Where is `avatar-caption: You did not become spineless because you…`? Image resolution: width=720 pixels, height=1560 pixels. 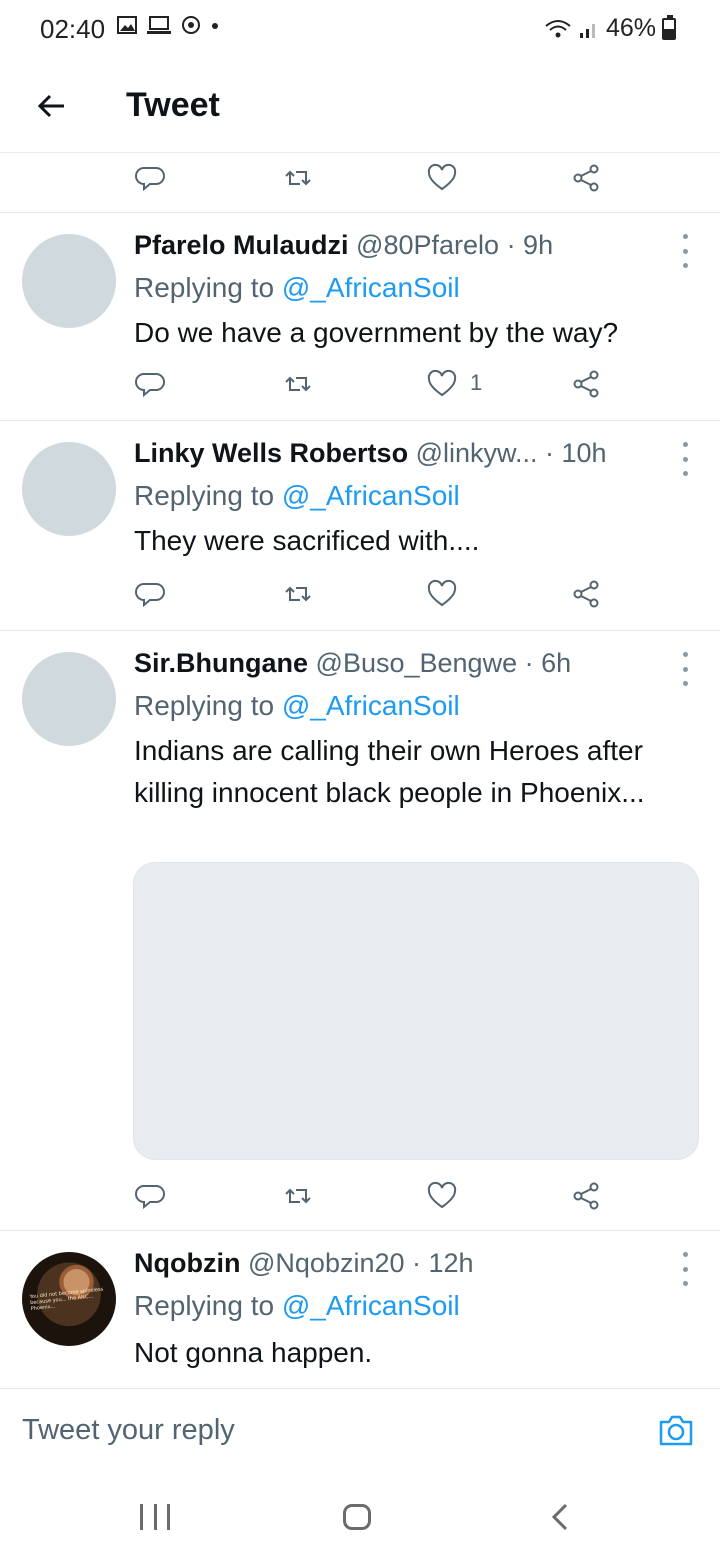
avatar-caption: You did not become spineless because you… is located at coordinates (66, 1299).